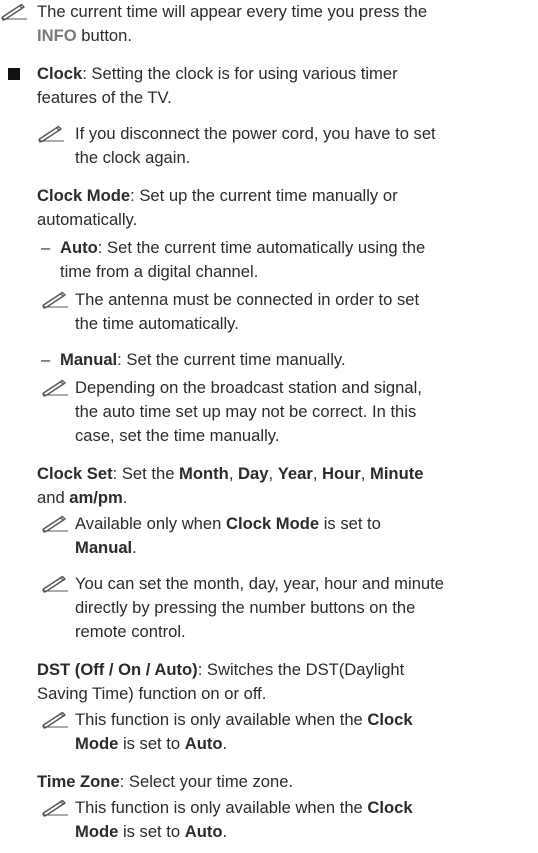  Describe the element at coordinates (117, 669) in the screenshot. I see `dst-label: DST (Off / On / Auto)` at that location.